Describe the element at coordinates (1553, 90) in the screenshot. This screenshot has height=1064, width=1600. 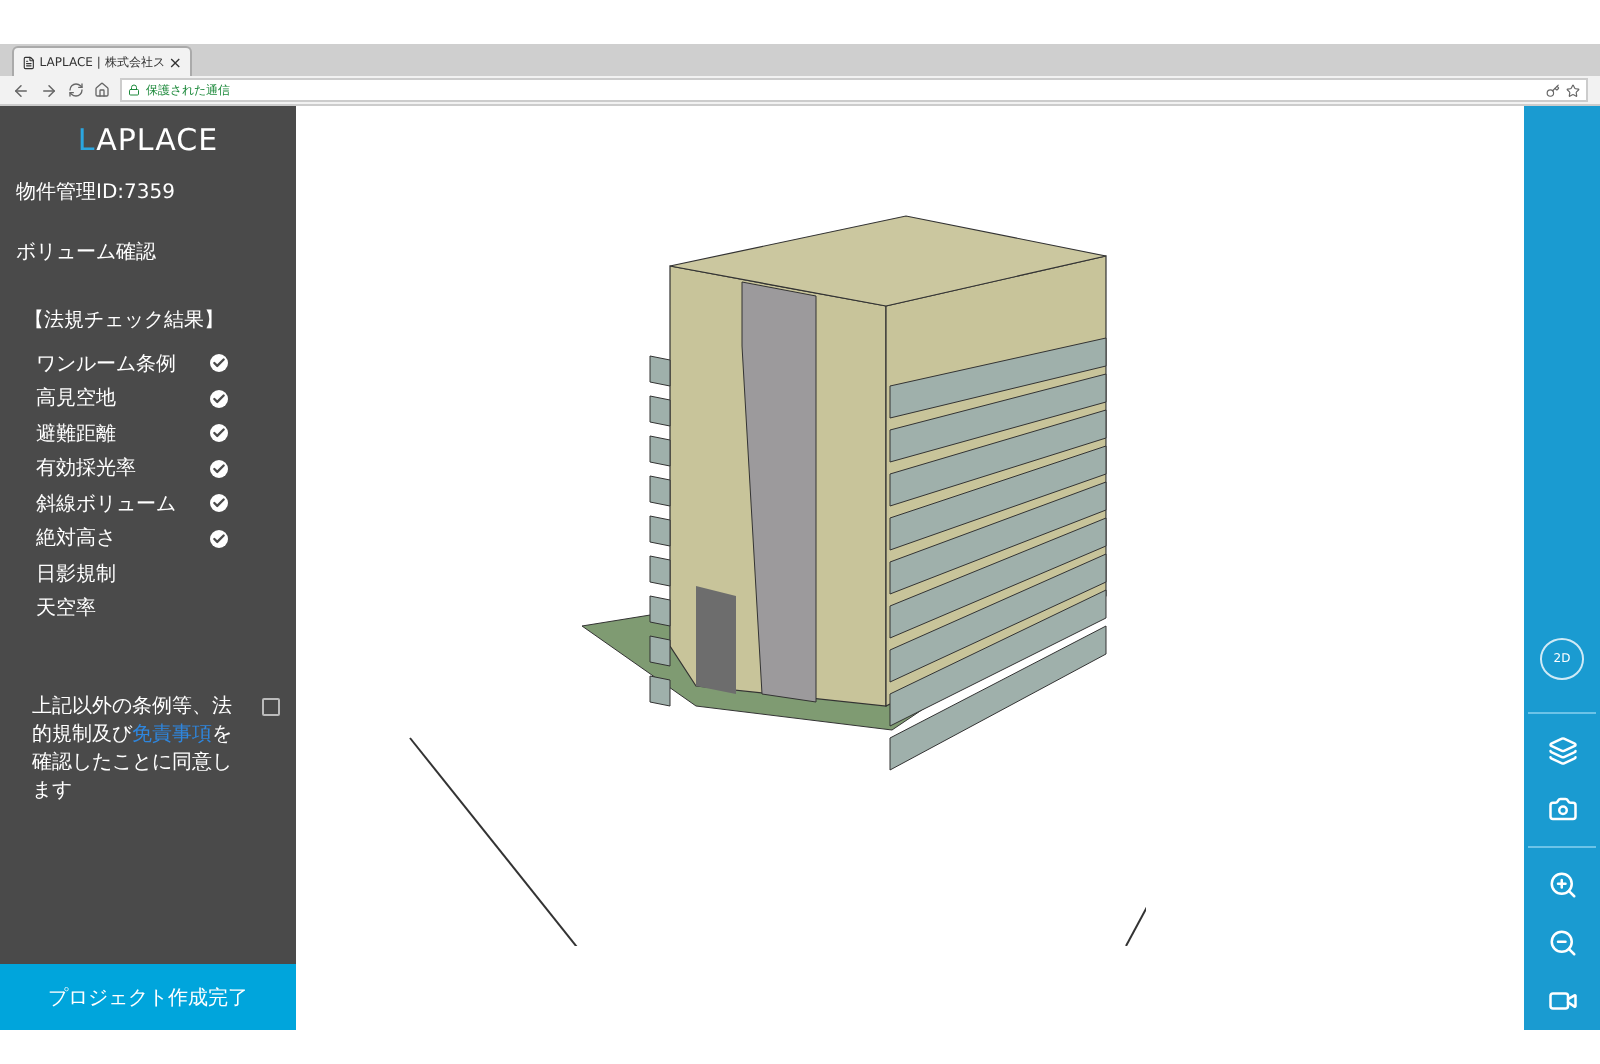
I see `key-icon` at that location.